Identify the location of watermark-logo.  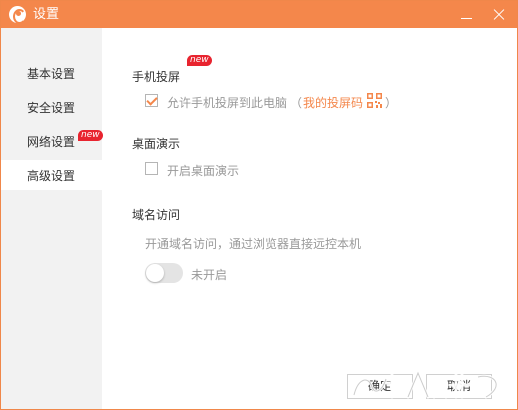
(425, 384).